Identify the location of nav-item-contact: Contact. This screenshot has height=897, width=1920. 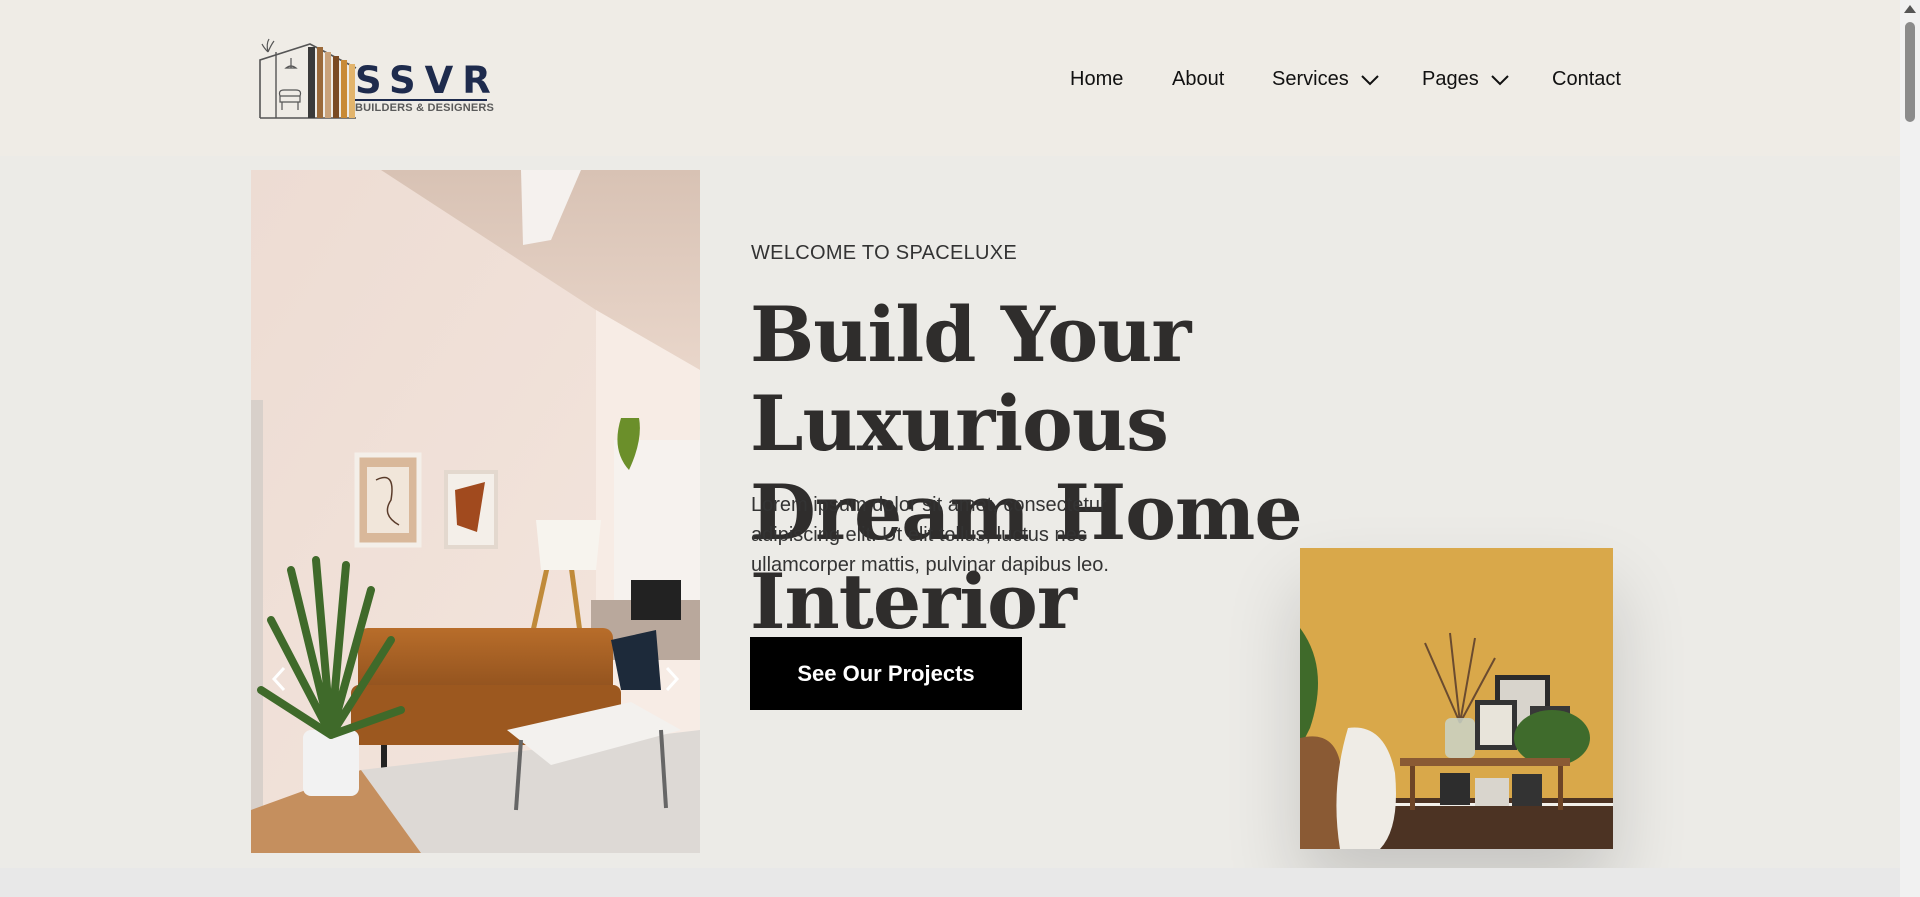
(1586, 79).